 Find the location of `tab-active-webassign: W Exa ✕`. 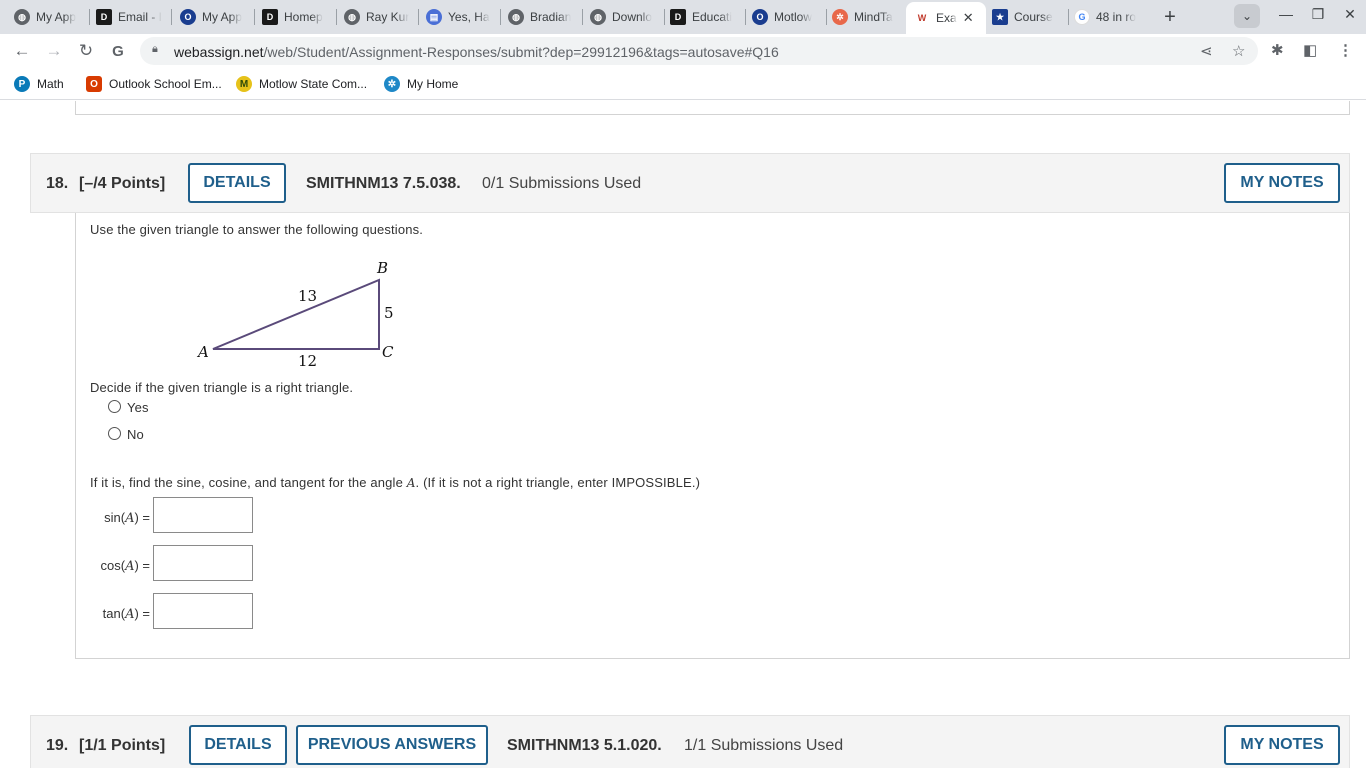

tab-active-webassign: W Exa ✕ is located at coordinates (946, 18).